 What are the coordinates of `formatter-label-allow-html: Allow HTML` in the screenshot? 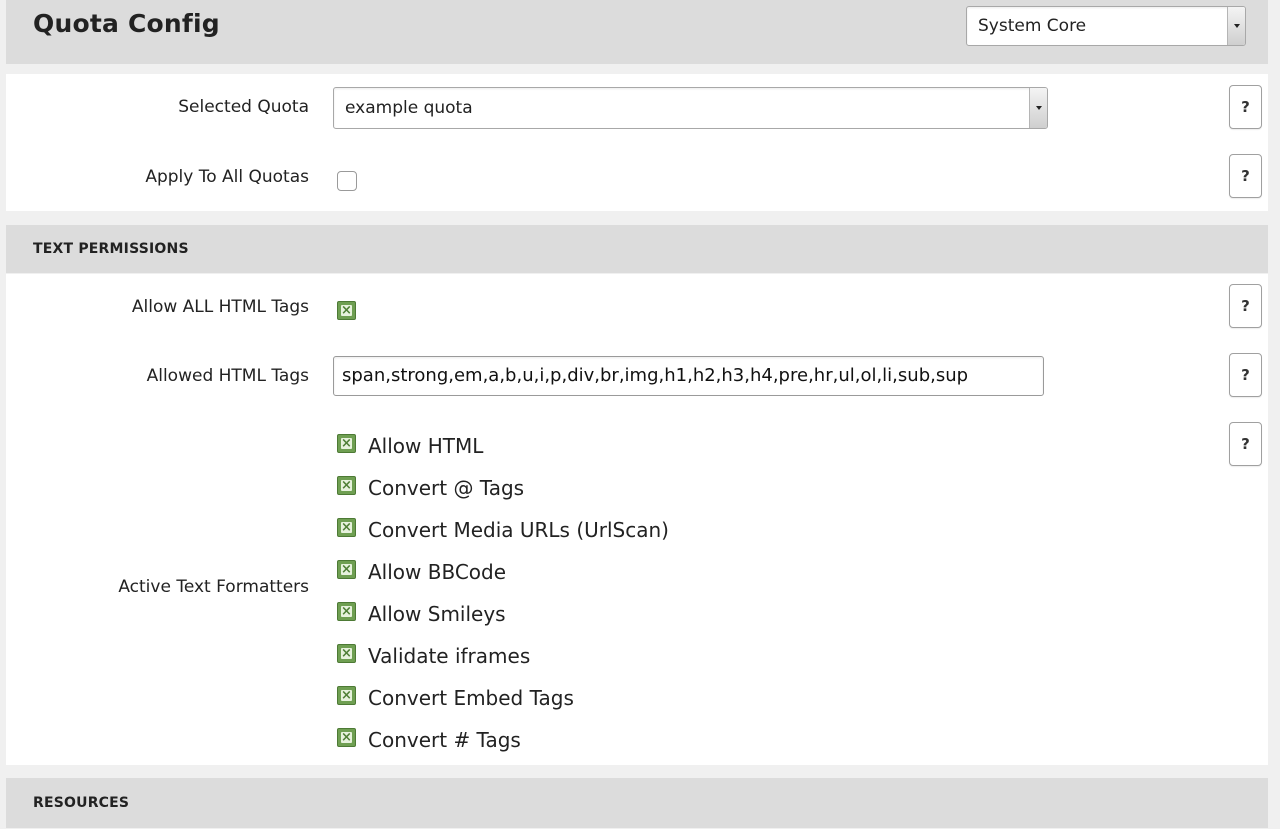 It's located at (425, 446).